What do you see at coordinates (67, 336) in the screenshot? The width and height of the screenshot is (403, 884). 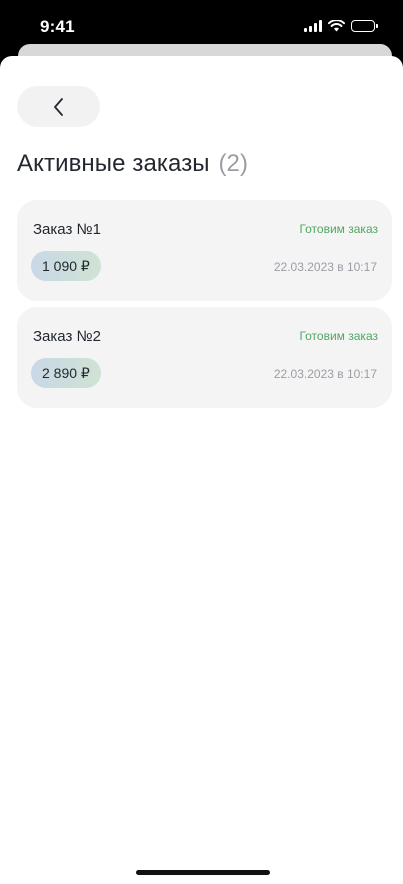 I see `order-name: Заказ №2` at bounding box center [67, 336].